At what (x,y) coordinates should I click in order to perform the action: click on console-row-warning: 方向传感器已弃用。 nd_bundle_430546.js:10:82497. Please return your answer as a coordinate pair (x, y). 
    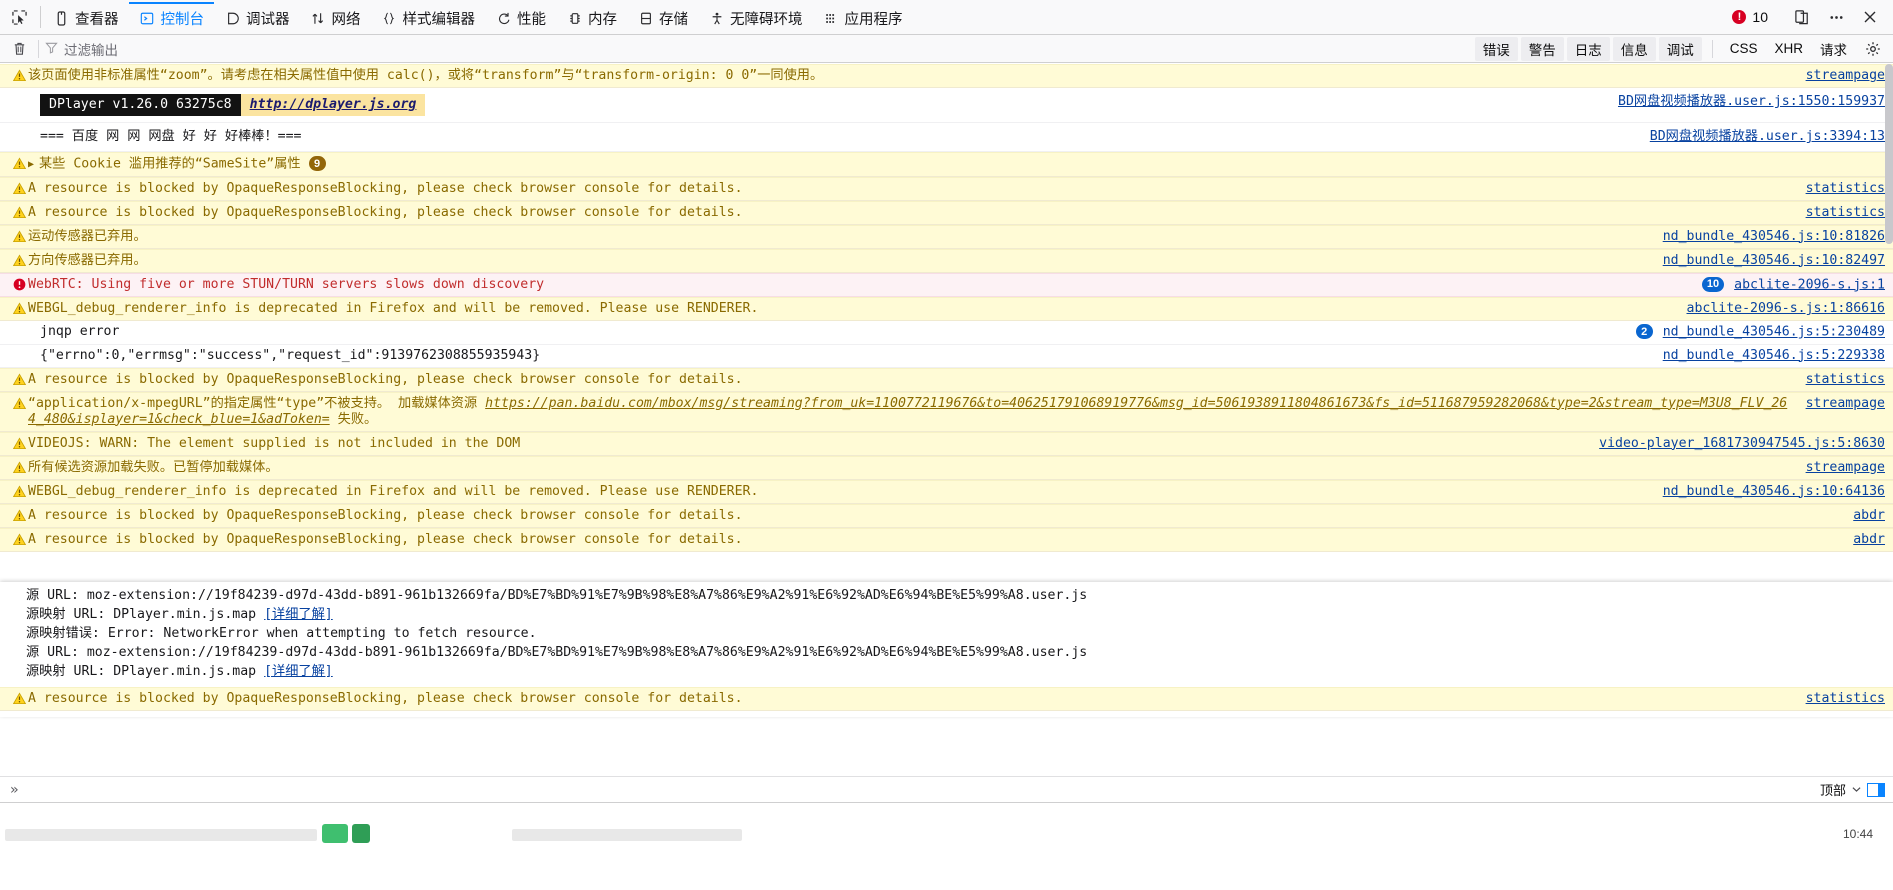
    Looking at the image, I should click on (946, 260).